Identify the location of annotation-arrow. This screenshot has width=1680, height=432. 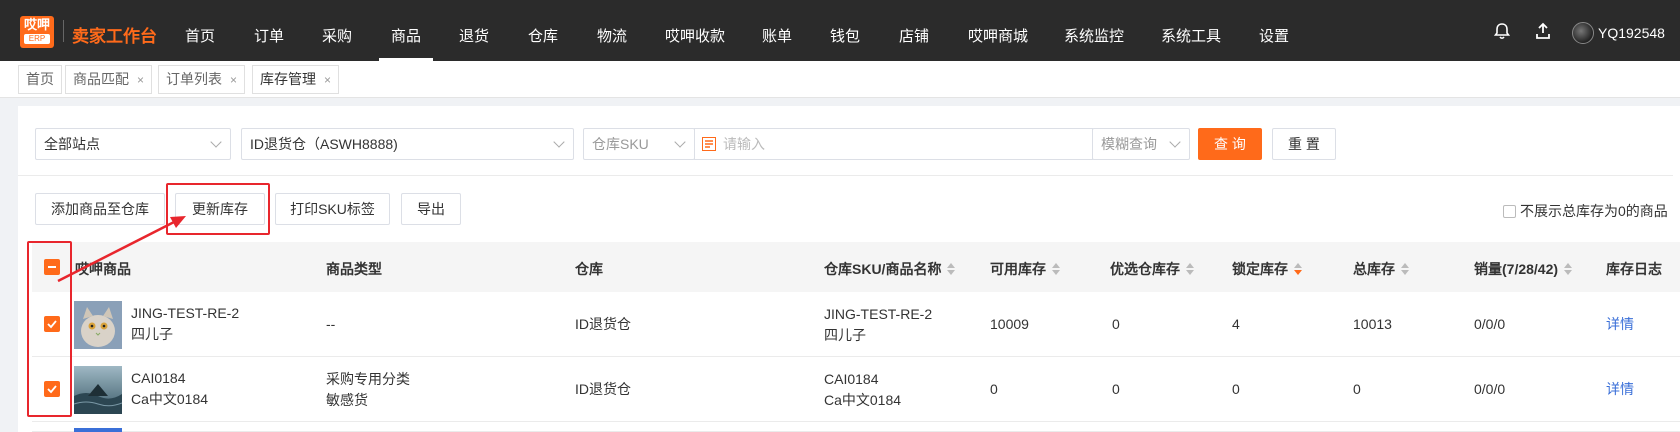
(121, 249).